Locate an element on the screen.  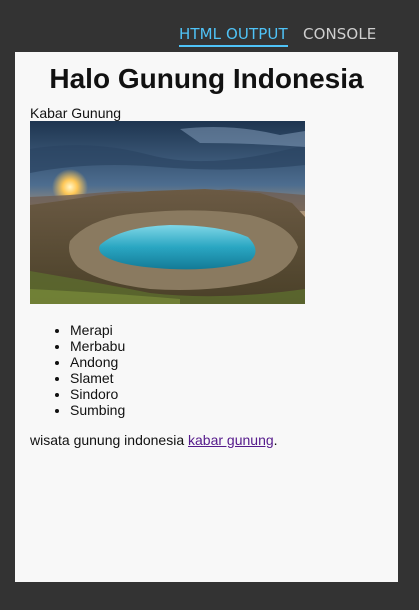
kabar-gunung-link: kabar gunung is located at coordinates (231, 440).